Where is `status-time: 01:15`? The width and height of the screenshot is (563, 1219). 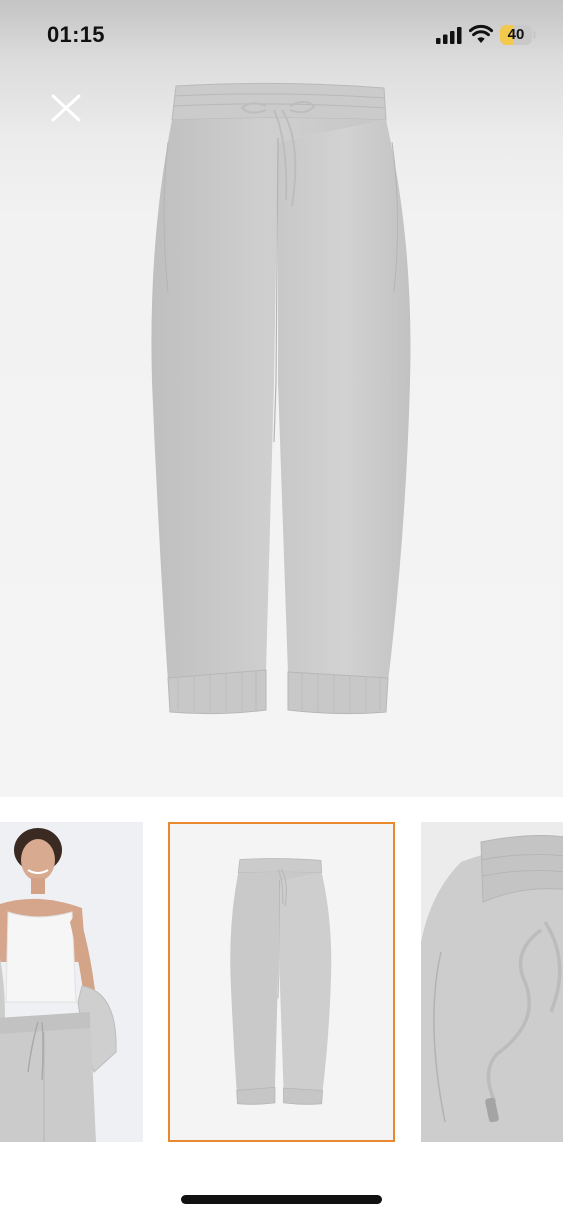 status-time: 01:15 is located at coordinates (76, 34).